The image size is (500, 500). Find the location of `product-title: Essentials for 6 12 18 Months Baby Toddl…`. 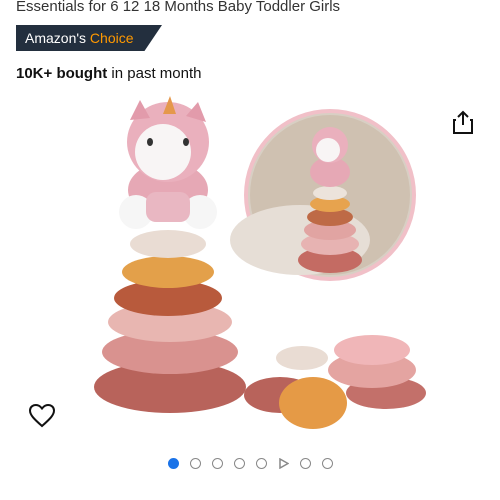

product-title: Essentials for 6 12 18 Months Baby Toddl… is located at coordinates (178, 7).